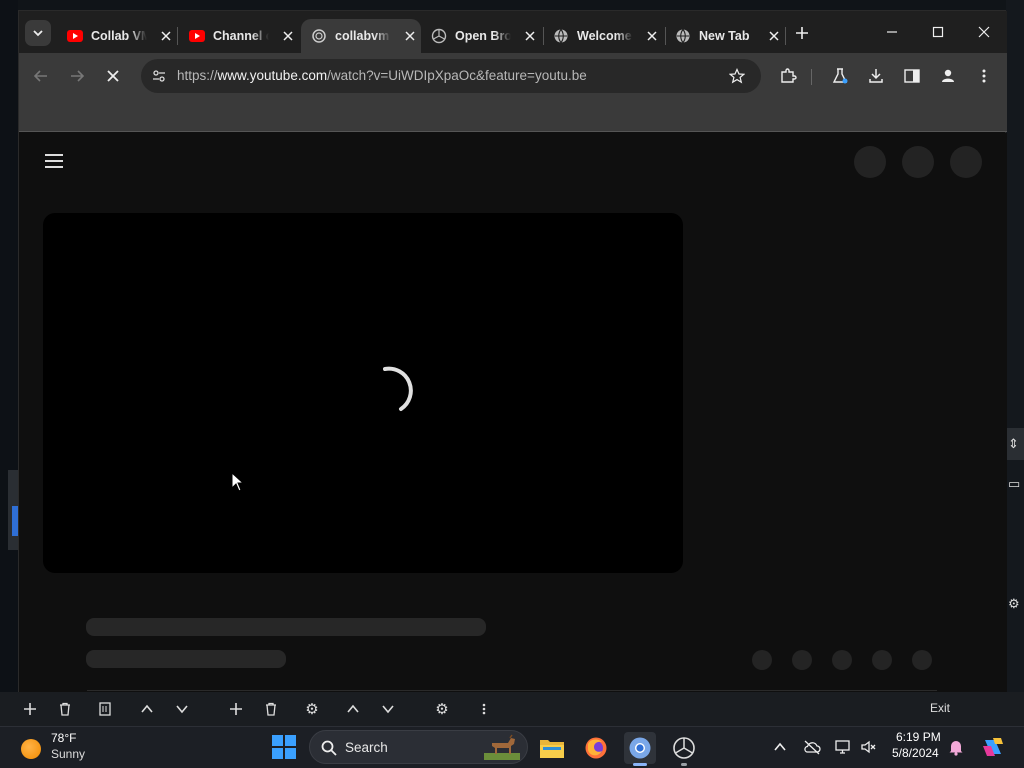 The width and height of the screenshot is (1024, 768). What do you see at coordinates (1016, 604) in the screenshot?
I see `settings-gear-icon: ⚙` at bounding box center [1016, 604].